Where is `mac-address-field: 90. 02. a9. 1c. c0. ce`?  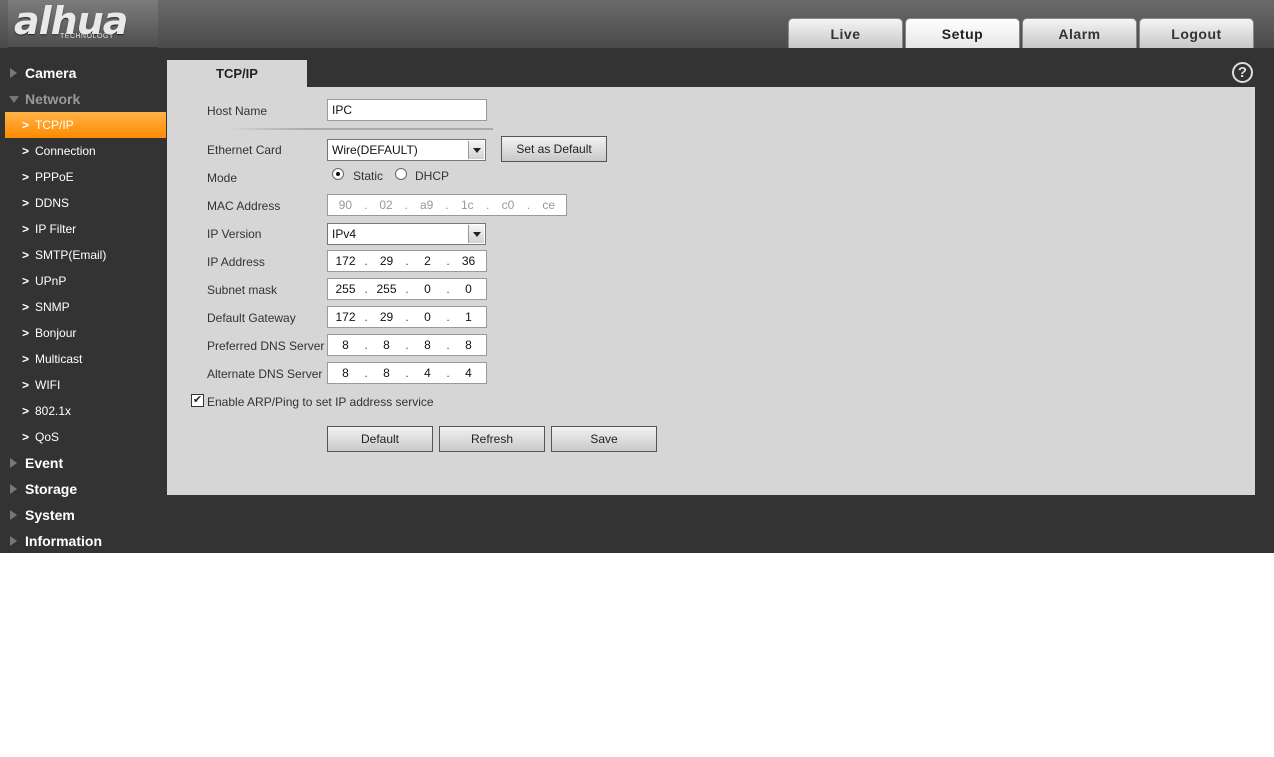 mac-address-field: 90. 02. a9. 1c. c0. ce is located at coordinates (447, 205).